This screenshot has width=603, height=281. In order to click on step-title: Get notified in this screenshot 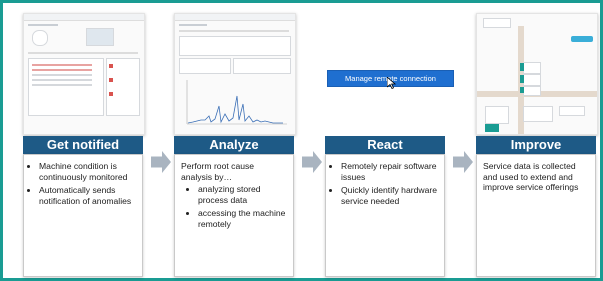, I will do `click(83, 145)`.